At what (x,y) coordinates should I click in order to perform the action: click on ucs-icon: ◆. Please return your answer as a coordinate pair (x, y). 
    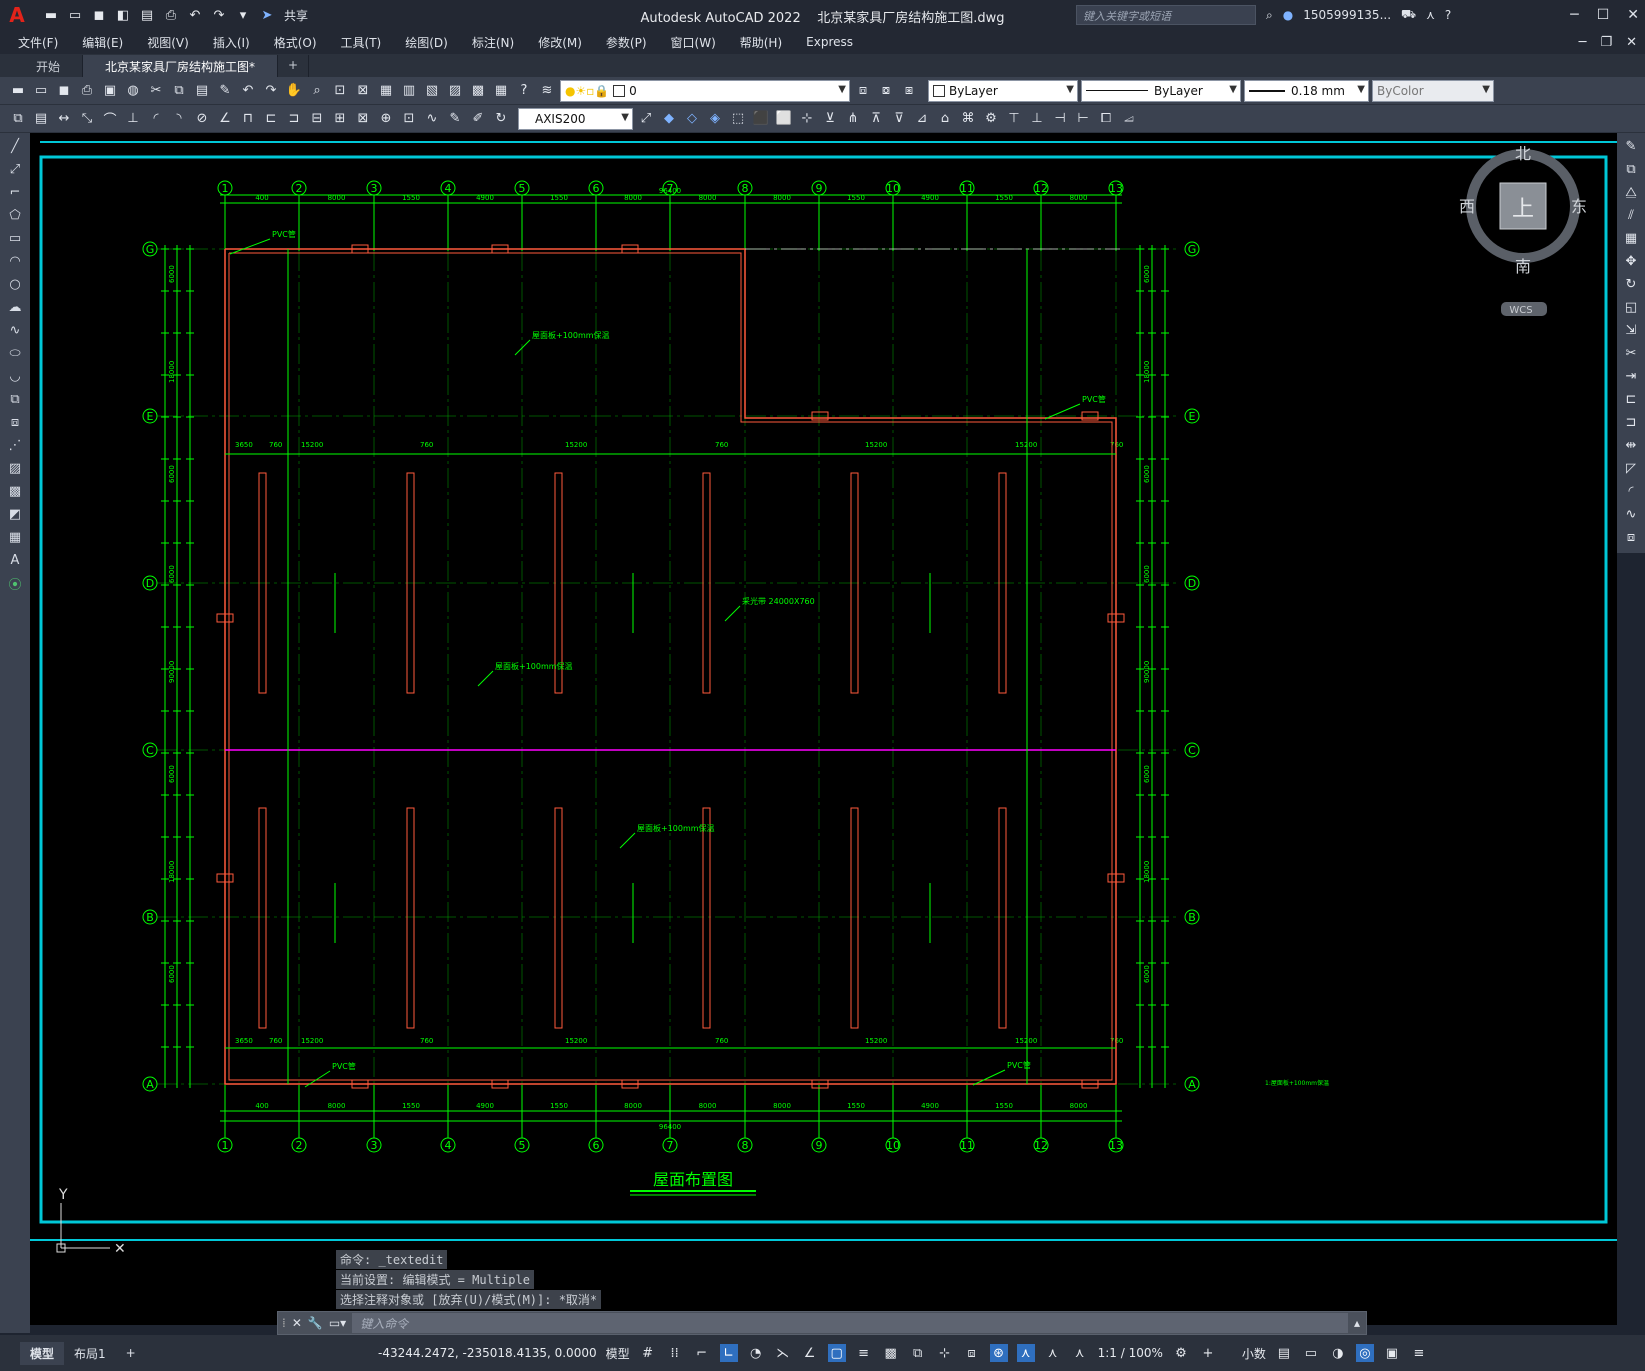
    Looking at the image, I should click on (669, 119).